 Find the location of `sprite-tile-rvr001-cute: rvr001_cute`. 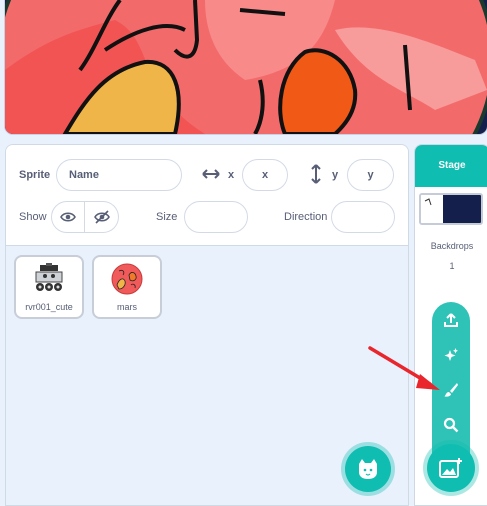

sprite-tile-rvr001-cute: rvr001_cute is located at coordinates (49, 287).